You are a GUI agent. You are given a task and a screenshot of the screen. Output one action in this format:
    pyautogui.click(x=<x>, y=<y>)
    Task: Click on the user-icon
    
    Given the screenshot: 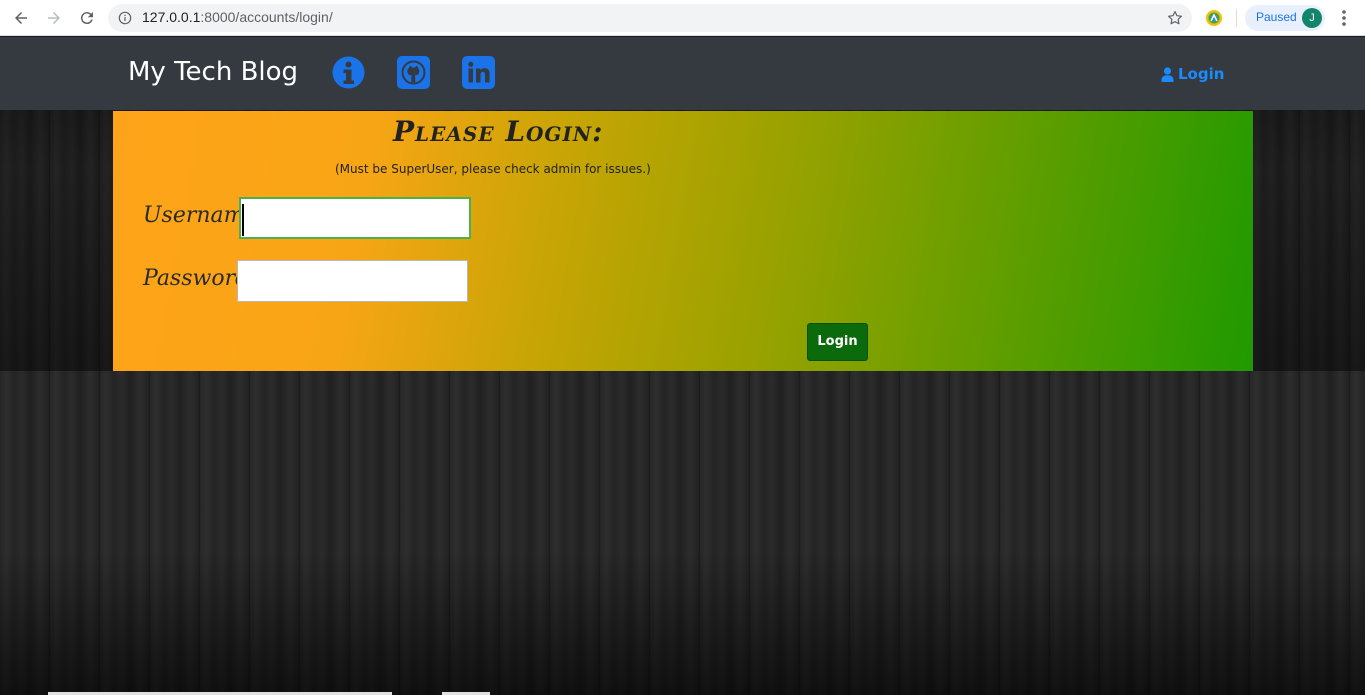 What is the action you would take?
    pyautogui.click(x=1167, y=74)
    